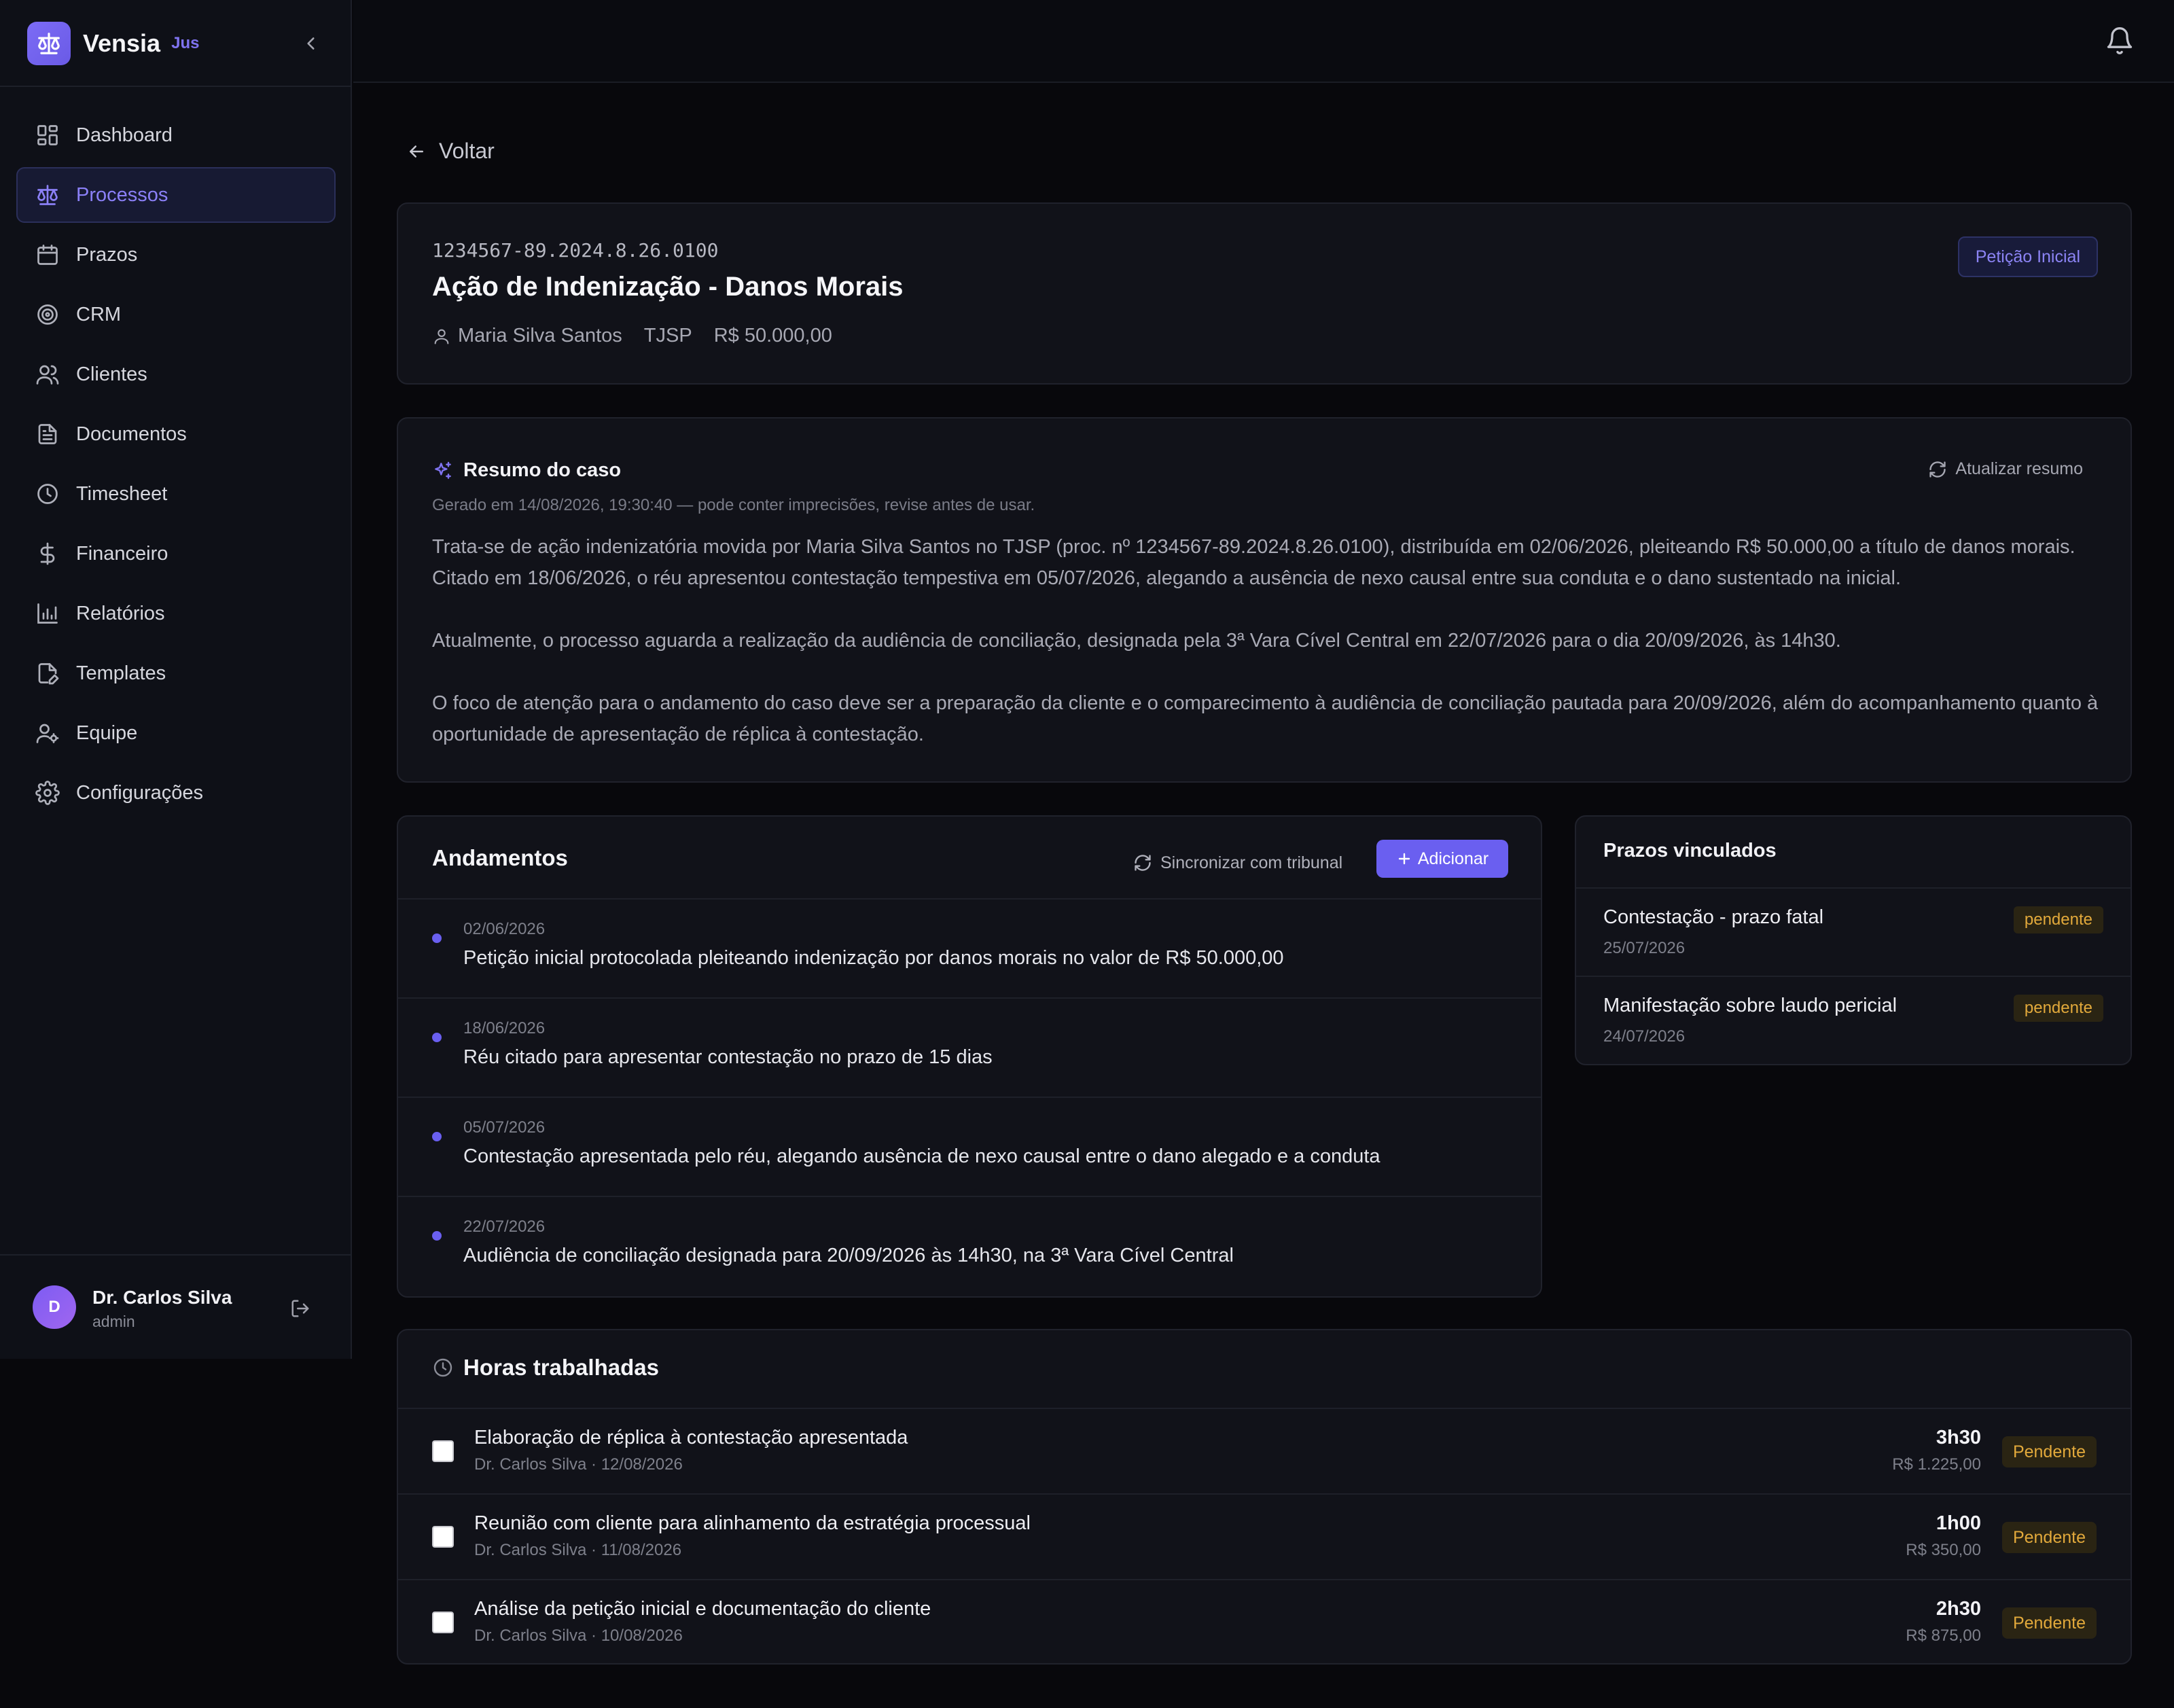 The width and height of the screenshot is (2174, 1708). What do you see at coordinates (99, 314) in the screenshot?
I see `sidebar-item-label: CRM` at bounding box center [99, 314].